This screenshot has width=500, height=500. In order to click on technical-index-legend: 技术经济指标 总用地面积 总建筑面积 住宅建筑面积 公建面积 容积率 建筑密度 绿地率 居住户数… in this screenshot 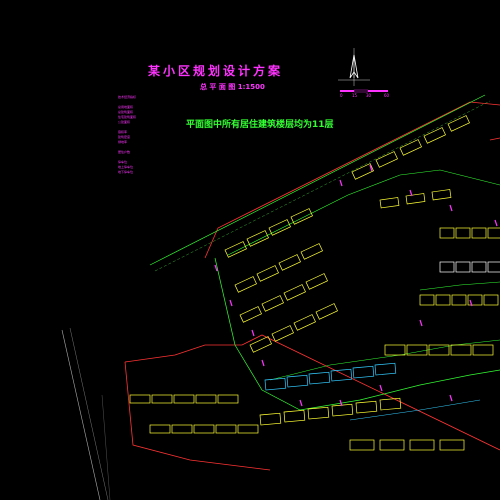, I will do `click(163, 135)`.